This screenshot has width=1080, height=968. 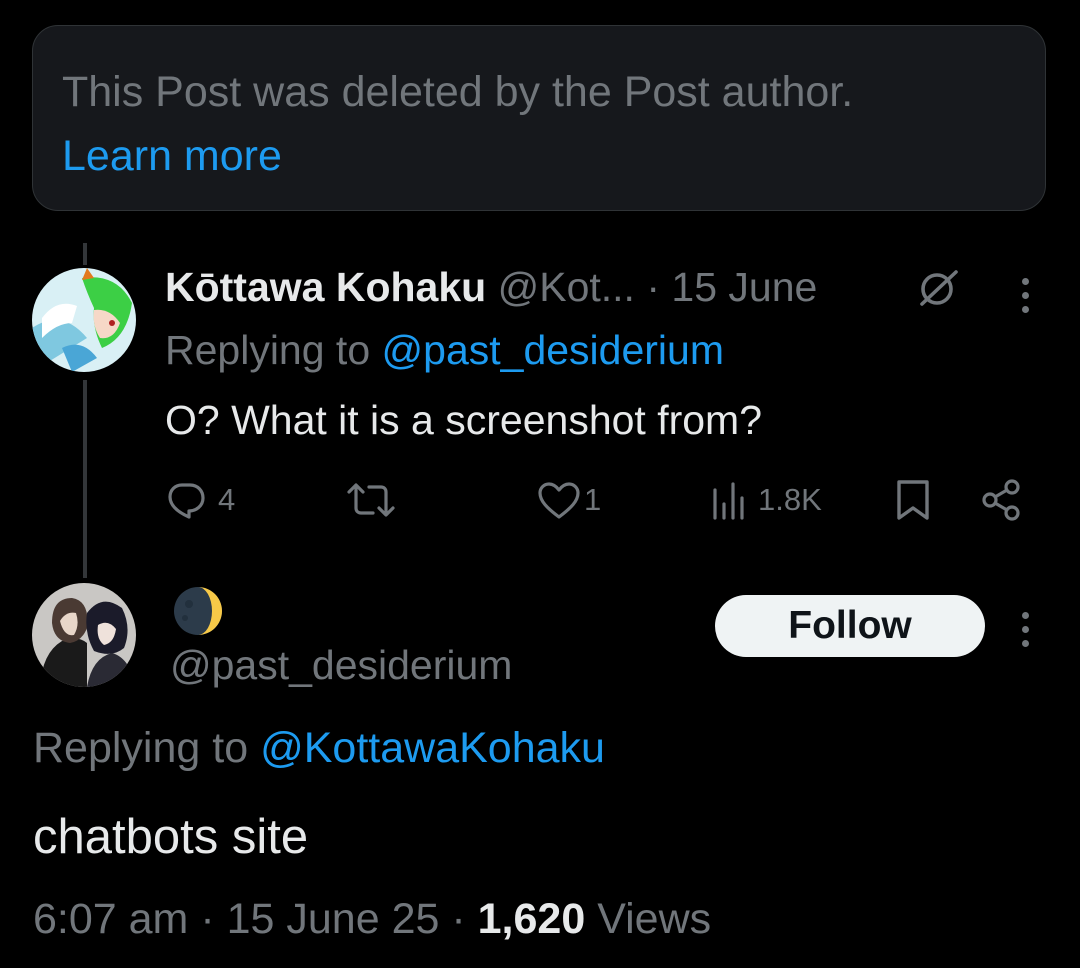 I want to click on post-time: 6:07 am, so click(x=110, y=919).